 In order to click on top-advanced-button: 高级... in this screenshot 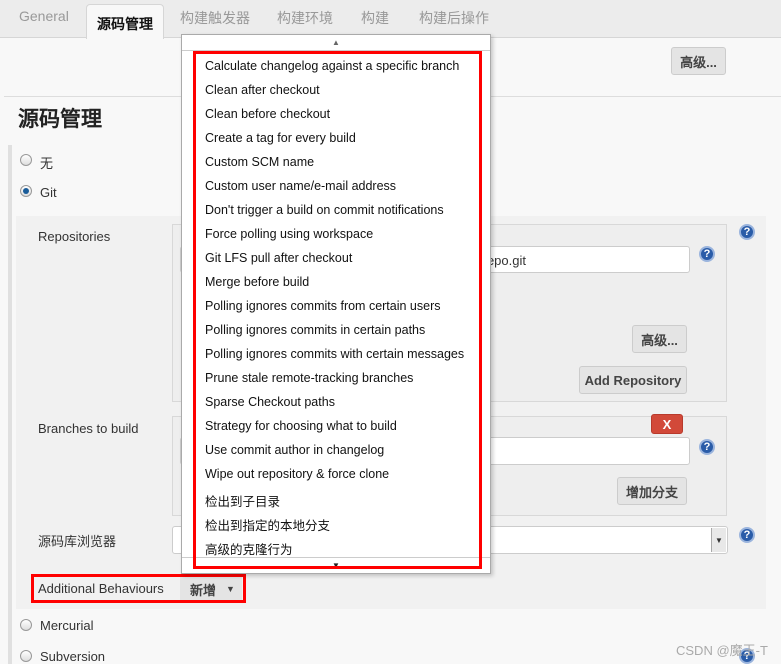, I will do `click(698, 61)`.